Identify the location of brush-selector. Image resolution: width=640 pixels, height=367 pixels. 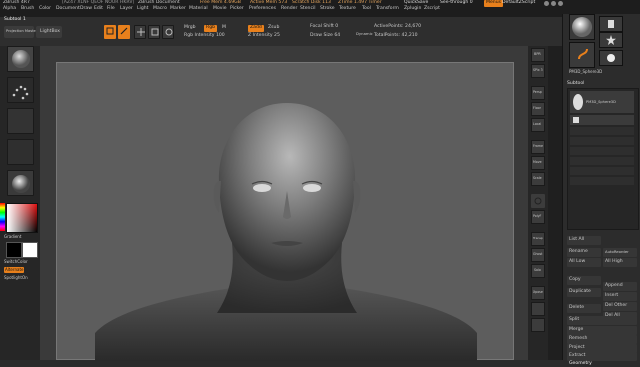
(20, 59).